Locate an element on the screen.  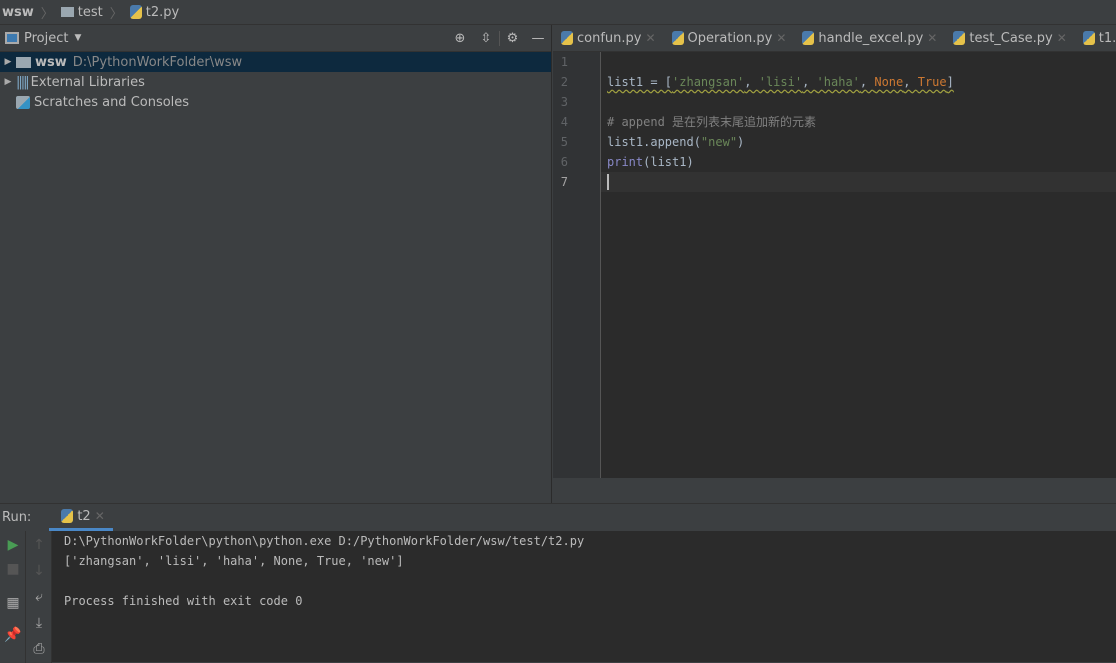
breadcrumb: wsw 〉 test 〉 t2.py is located at coordinates (558, 12).